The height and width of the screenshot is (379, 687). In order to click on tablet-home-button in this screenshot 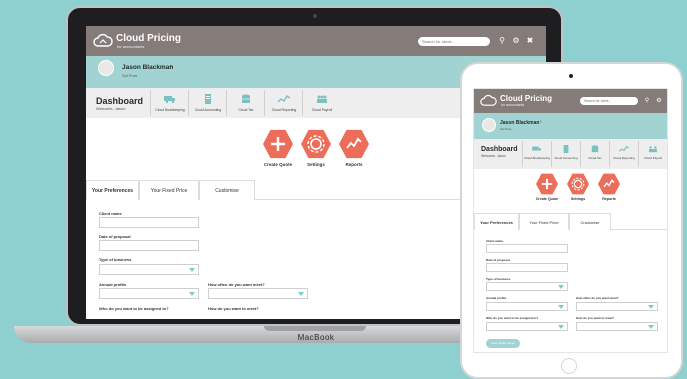, I will do `click(569, 366)`.